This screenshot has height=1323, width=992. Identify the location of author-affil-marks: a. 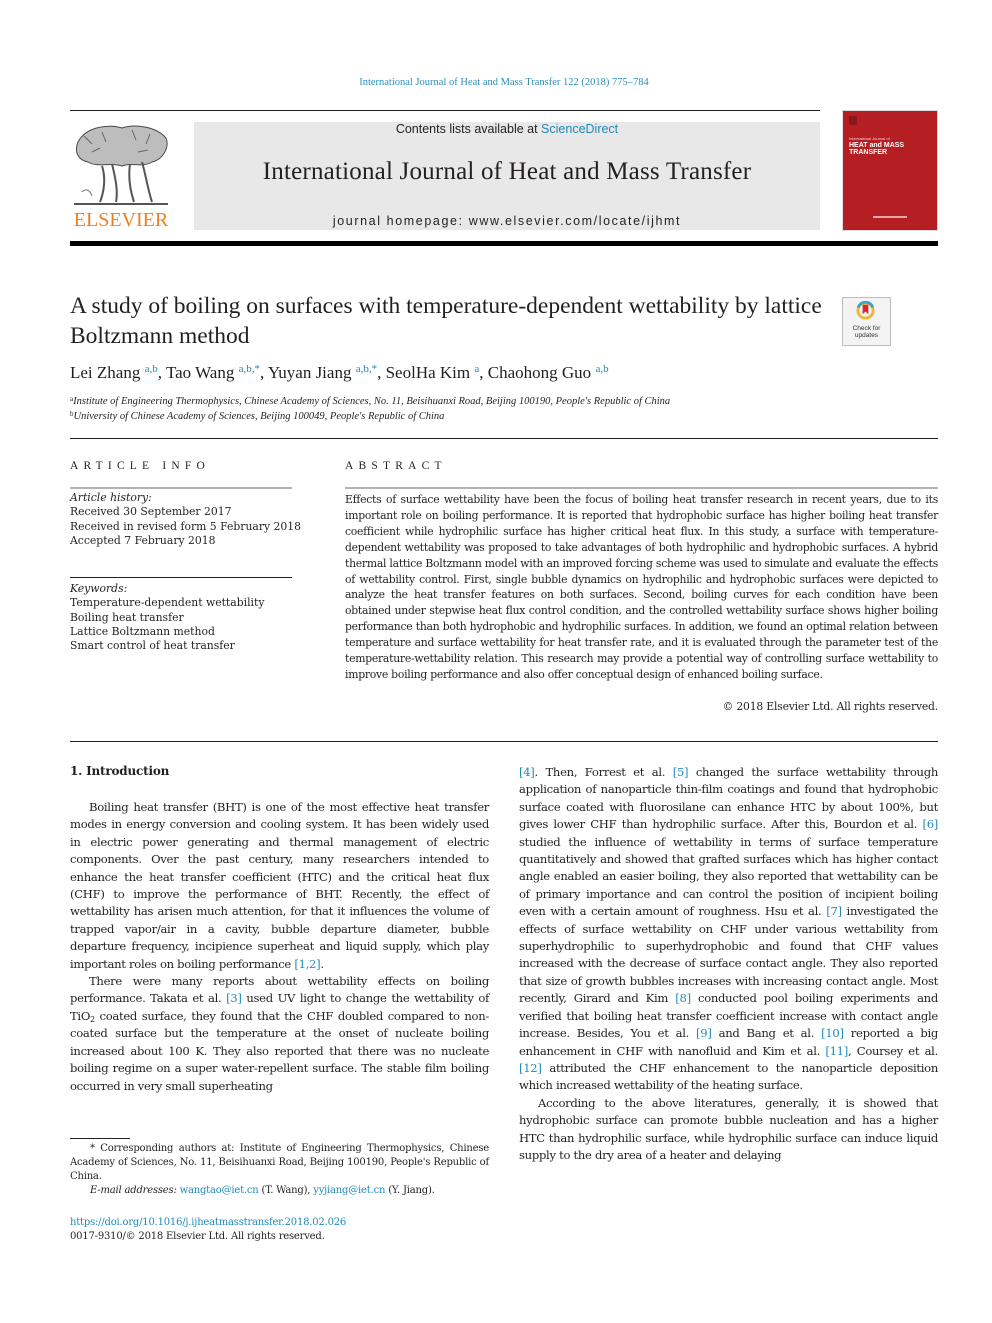
(476, 369).